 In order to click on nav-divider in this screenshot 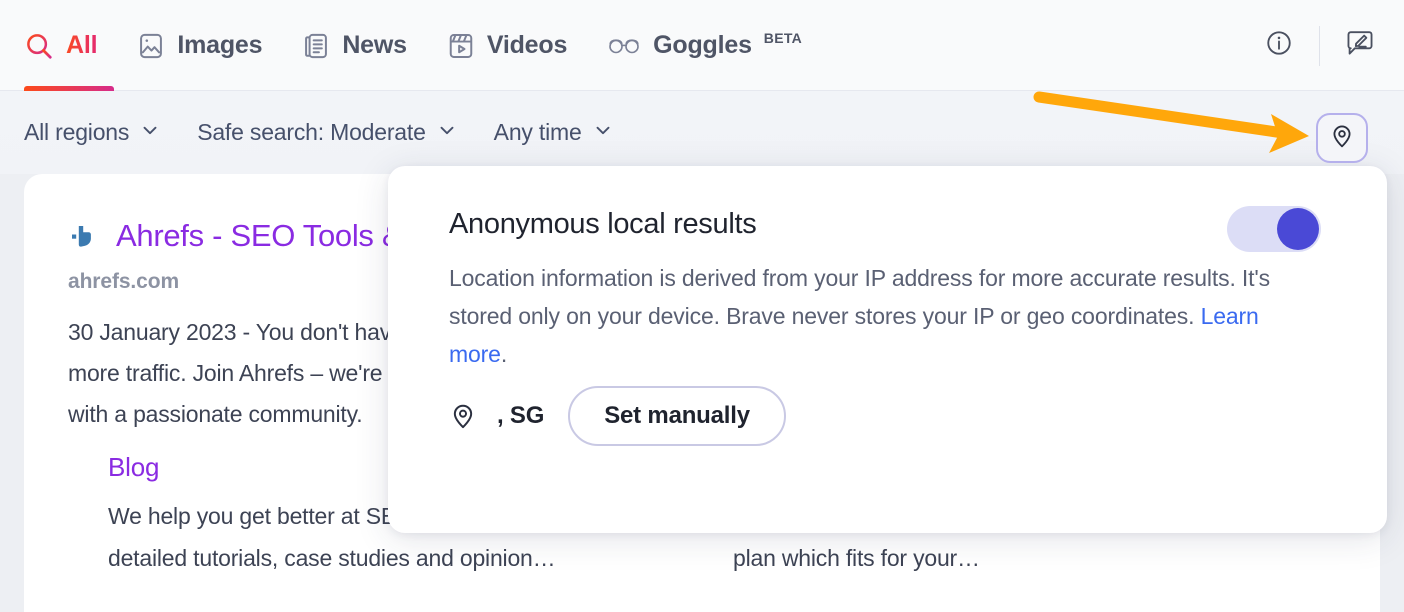, I will do `click(1319, 45)`.